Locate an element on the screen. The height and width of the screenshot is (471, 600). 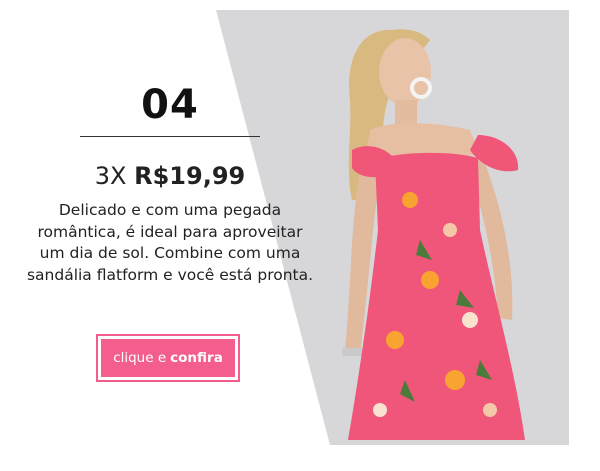
price: 3X R$19,99 is located at coordinates (170, 176).